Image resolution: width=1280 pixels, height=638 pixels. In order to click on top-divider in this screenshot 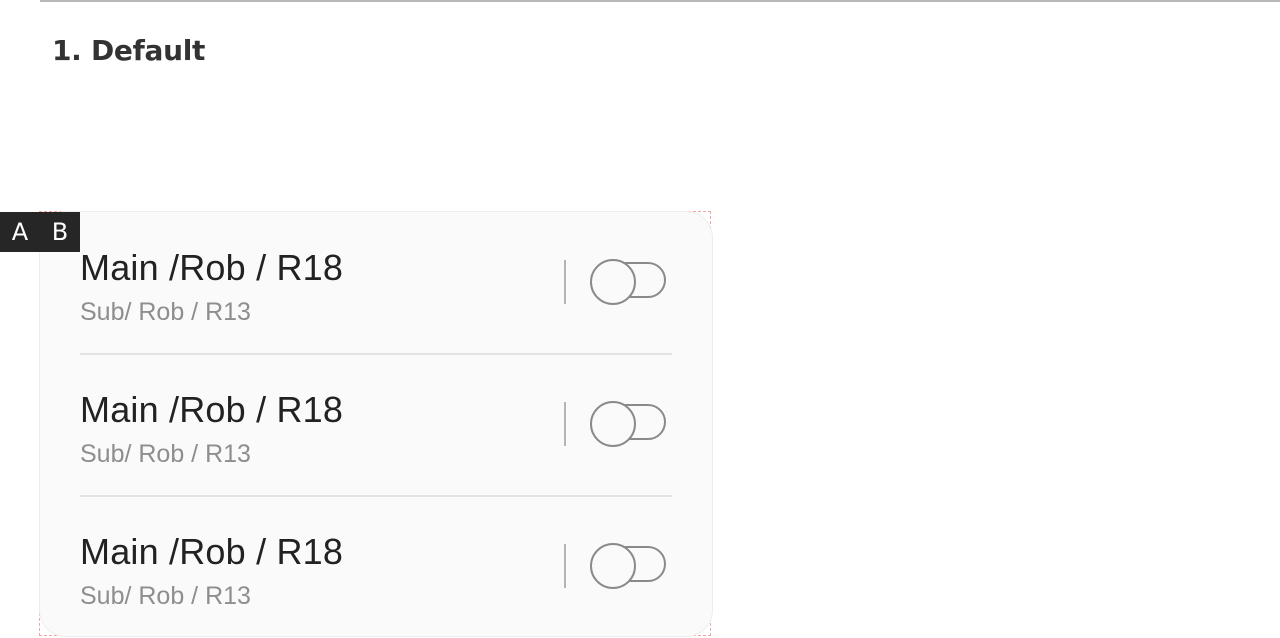, I will do `click(660, 1)`.